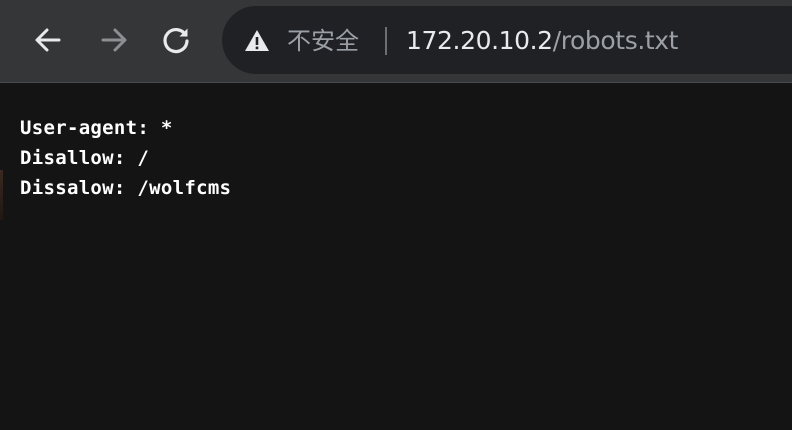  What do you see at coordinates (615, 40) in the screenshot?
I see `url-path: /robots.txt` at bounding box center [615, 40].